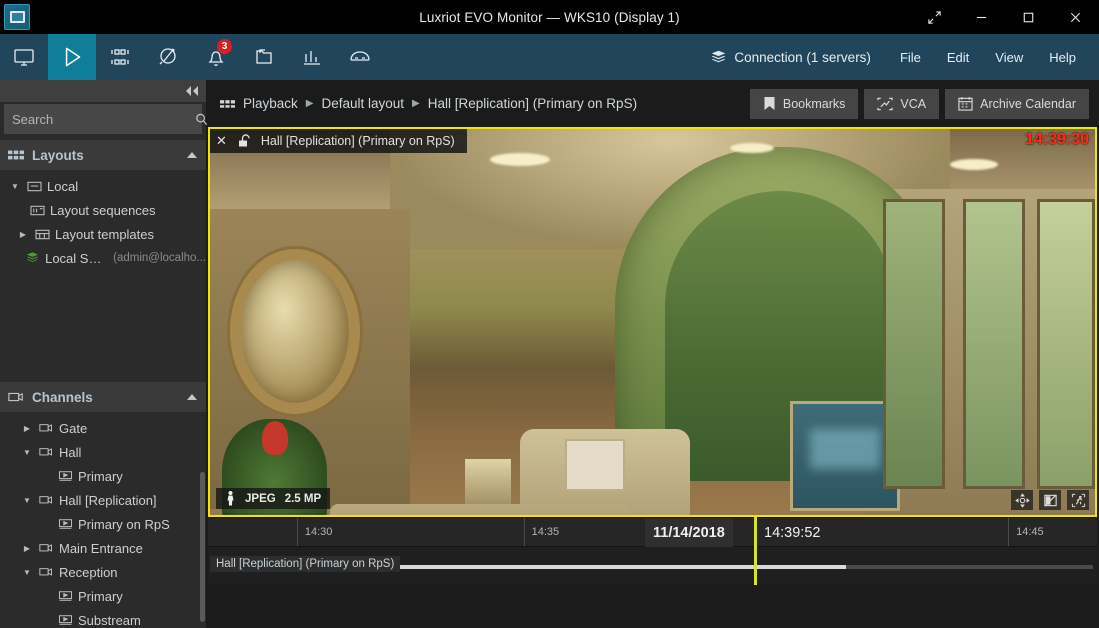 Image resolution: width=1099 pixels, height=628 pixels. Describe the element at coordinates (1009, 57) in the screenshot. I see `menu-view: View` at that location.